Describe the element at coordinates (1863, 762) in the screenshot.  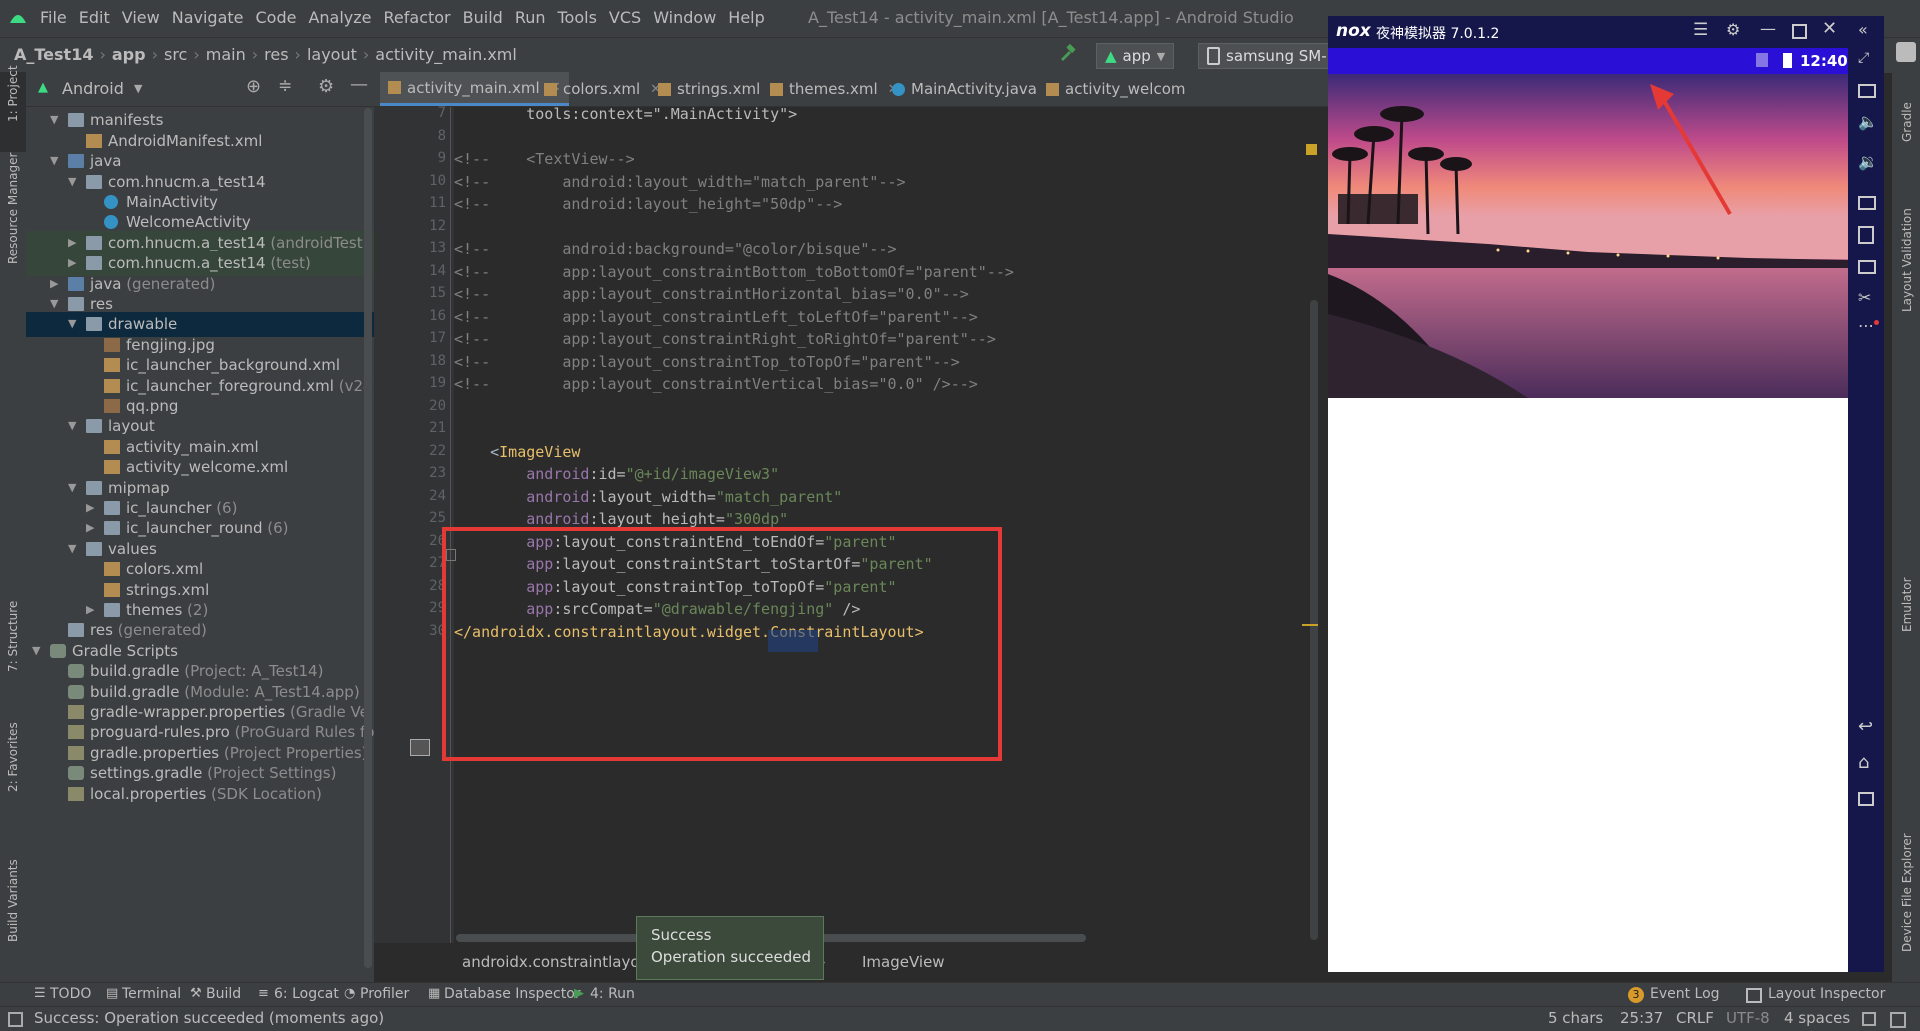
I see `home-icon: ⌂` at that location.